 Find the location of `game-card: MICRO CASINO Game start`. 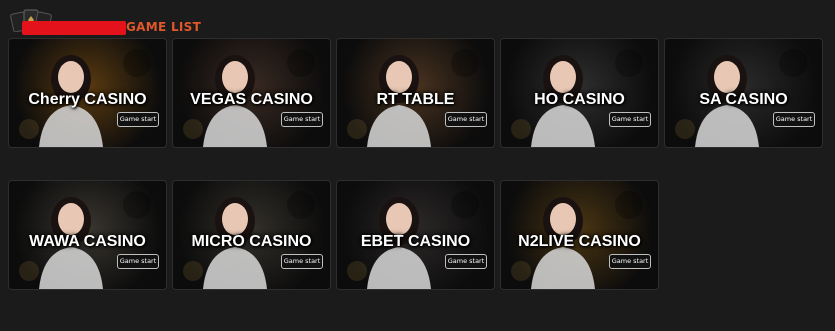

game-card: MICRO CASINO Game start is located at coordinates (251, 235).